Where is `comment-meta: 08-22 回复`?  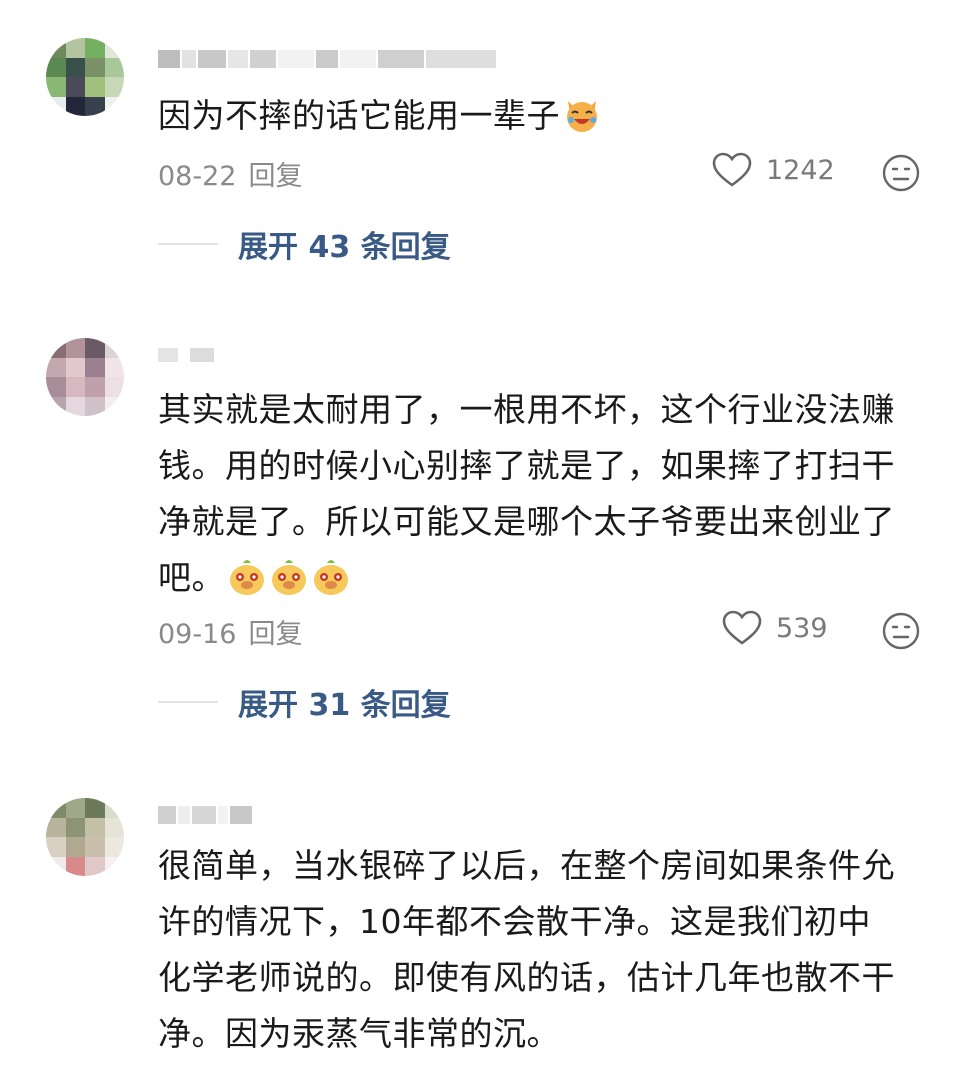
comment-meta: 08-22 回复 is located at coordinates (230, 173).